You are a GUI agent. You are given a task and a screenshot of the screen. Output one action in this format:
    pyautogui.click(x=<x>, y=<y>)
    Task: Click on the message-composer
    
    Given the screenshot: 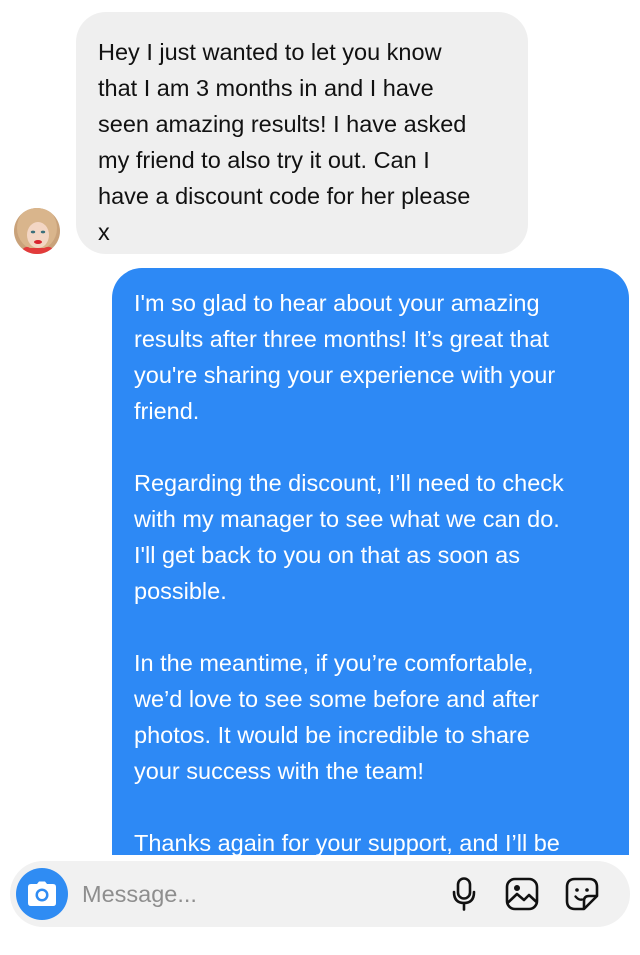 What is the action you would take?
    pyautogui.click(x=320, y=894)
    